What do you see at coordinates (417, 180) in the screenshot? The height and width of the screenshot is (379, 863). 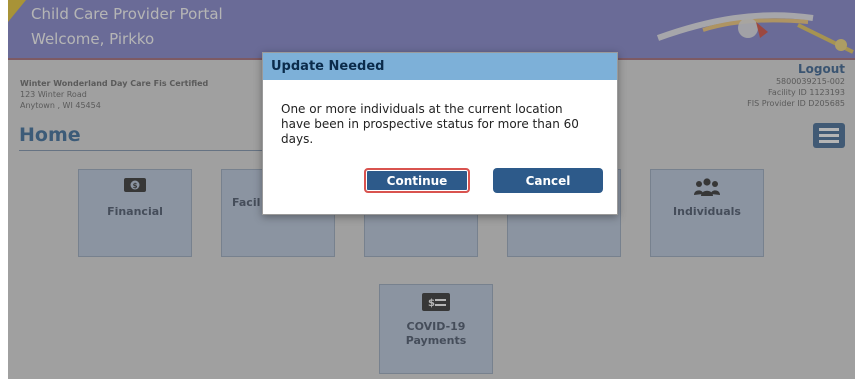 I see `continue-button: Continue` at bounding box center [417, 180].